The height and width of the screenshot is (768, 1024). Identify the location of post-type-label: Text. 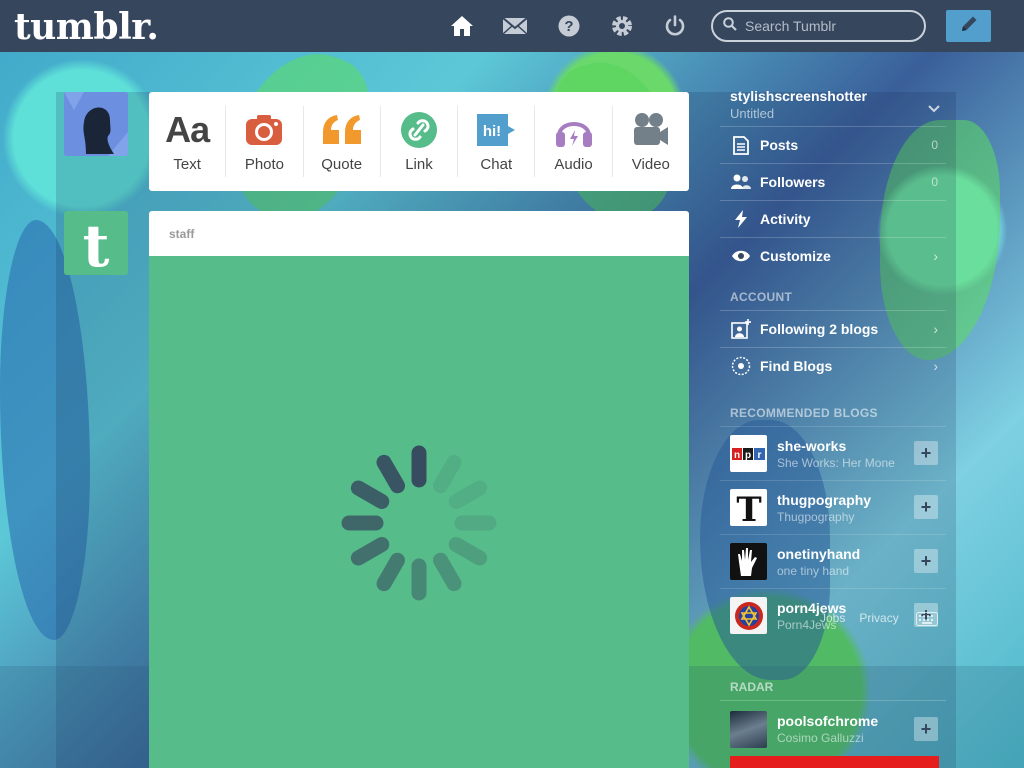
(187, 164).